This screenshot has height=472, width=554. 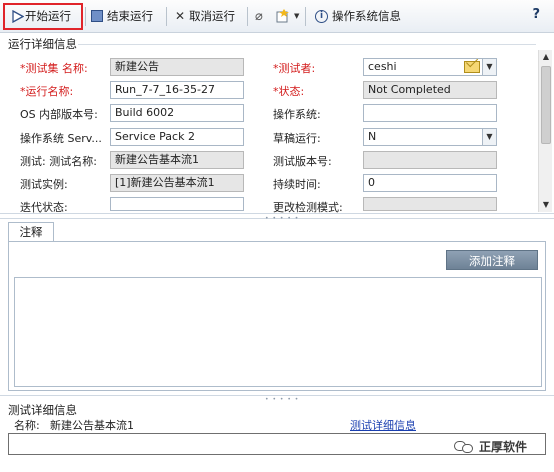 I want to click on paperclip-icon: ⌀, so click(x=259, y=16).